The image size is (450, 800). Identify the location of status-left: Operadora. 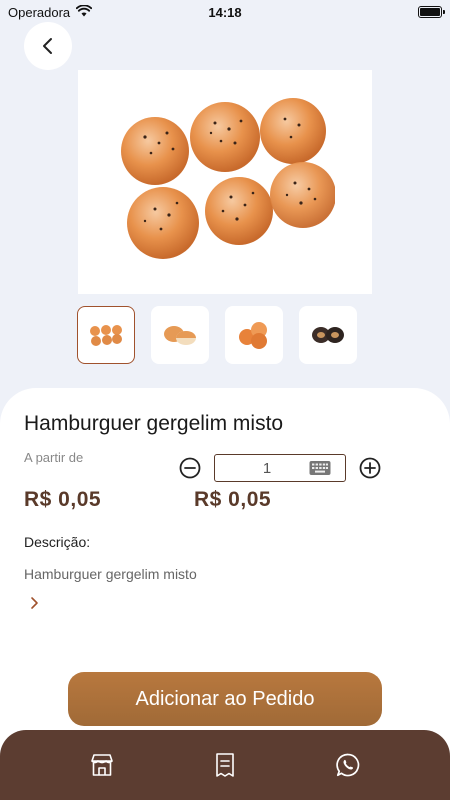
(50, 11).